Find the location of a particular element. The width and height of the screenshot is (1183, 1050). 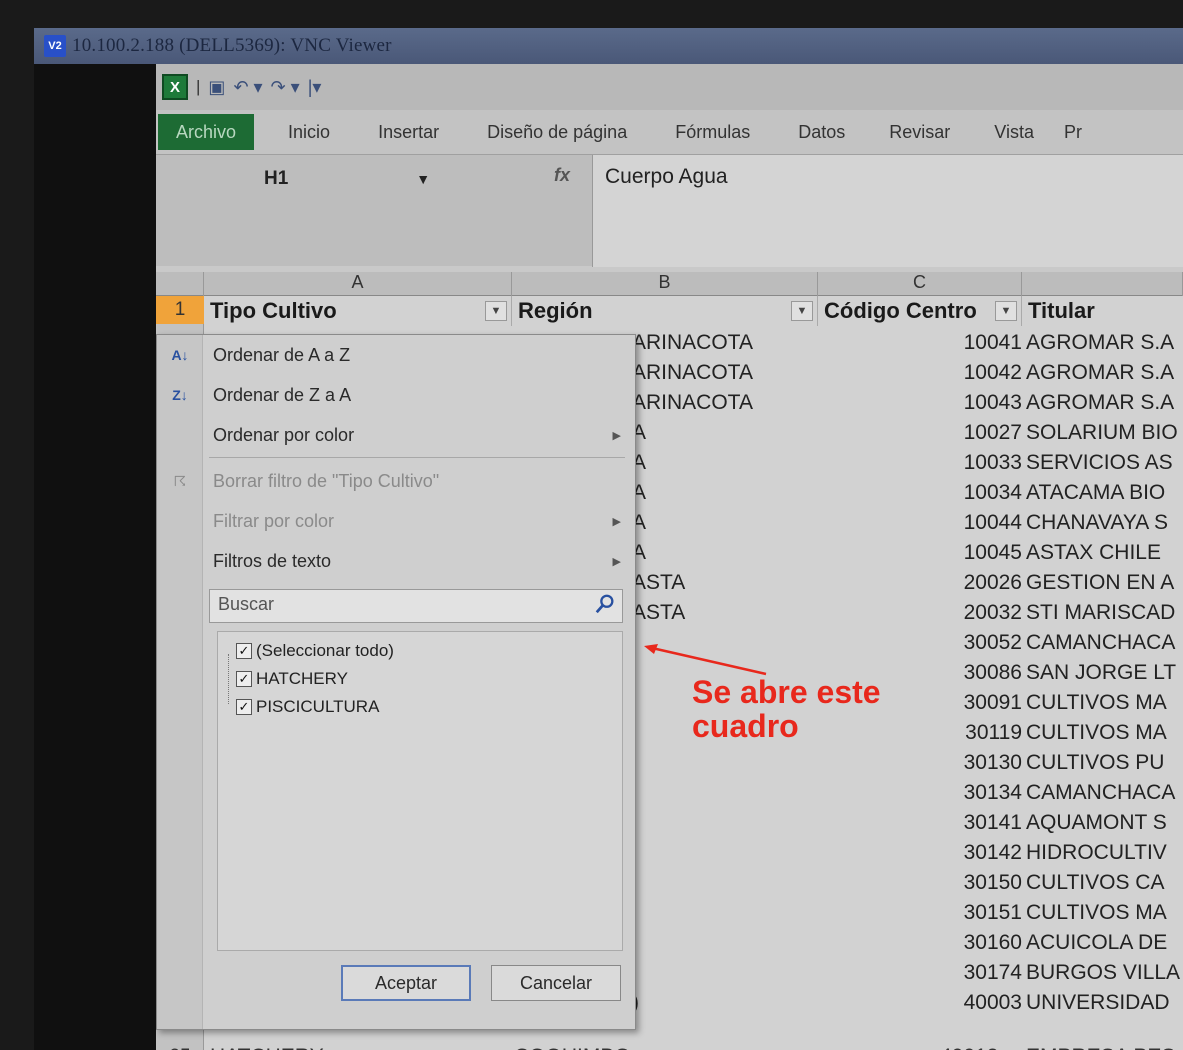

tab-more: Pr is located at coordinates (1073, 132).